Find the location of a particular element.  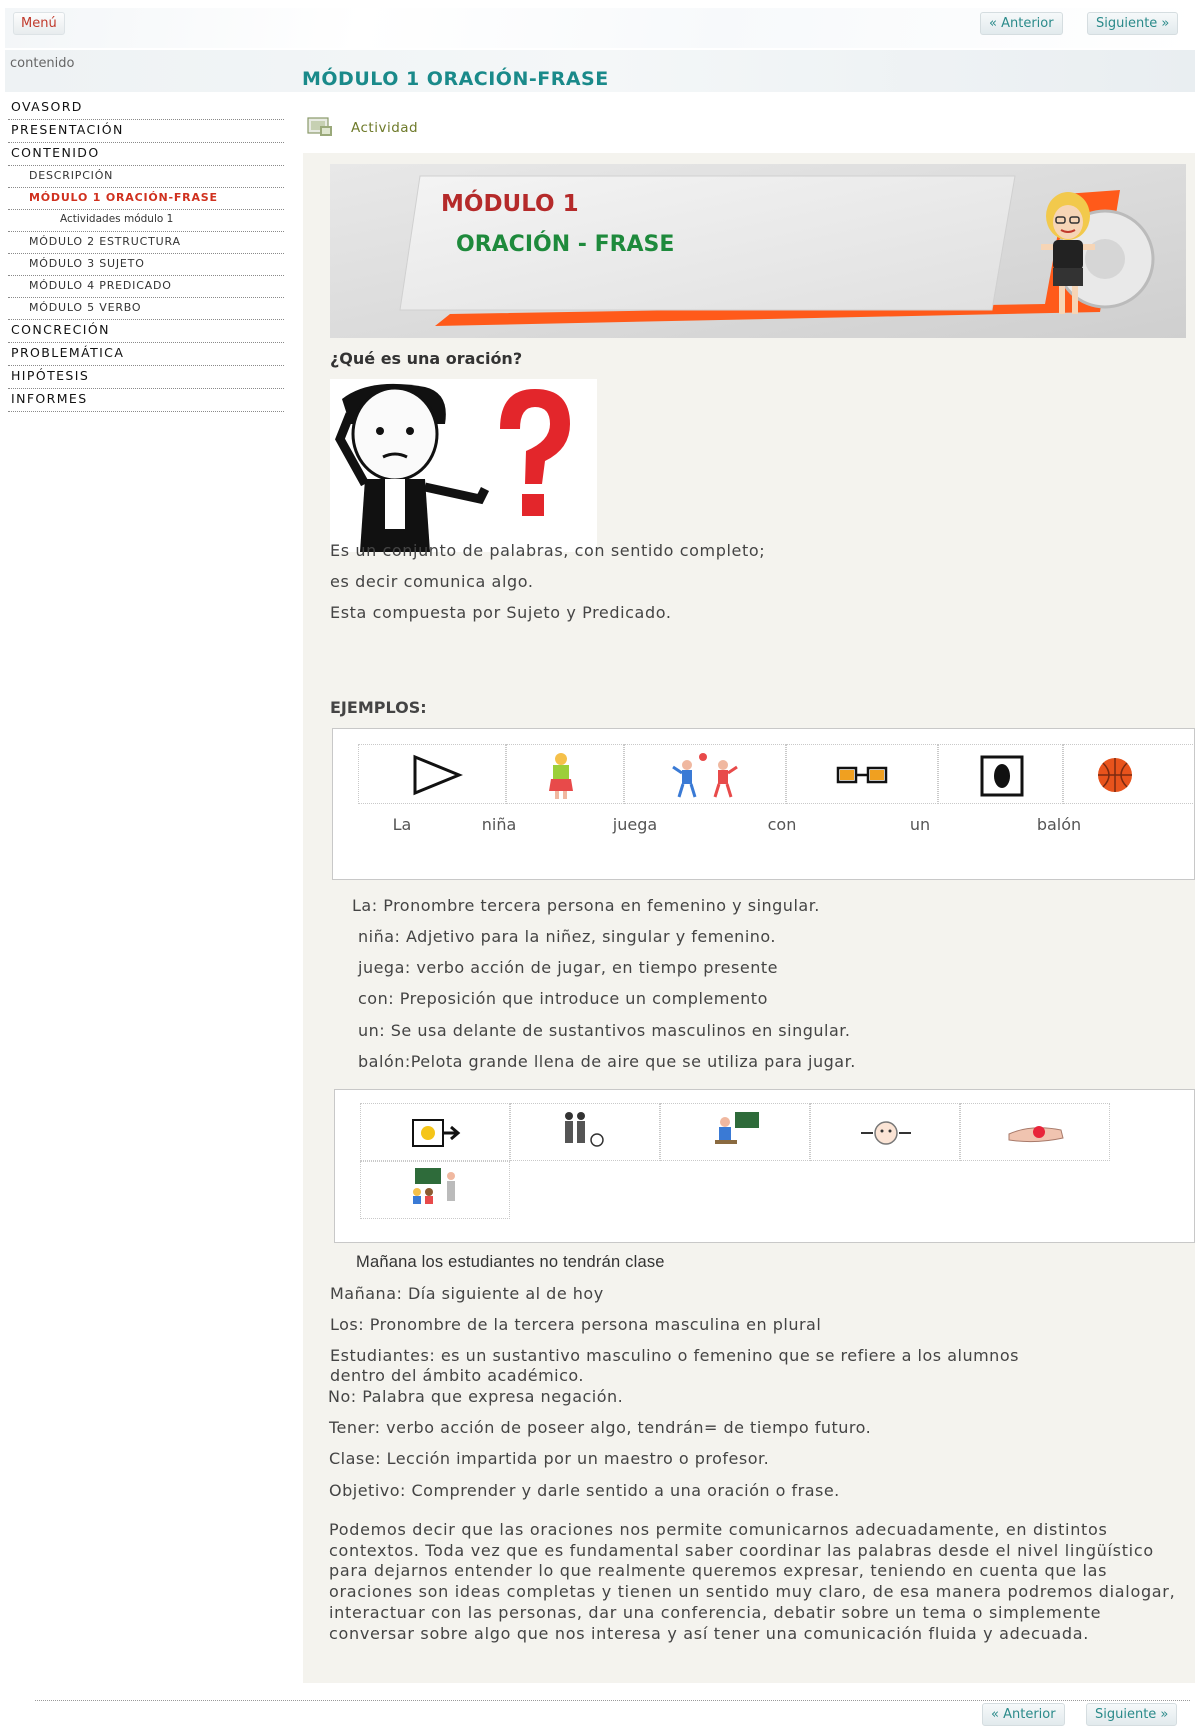

menu-button: Menú is located at coordinates (39, 23).